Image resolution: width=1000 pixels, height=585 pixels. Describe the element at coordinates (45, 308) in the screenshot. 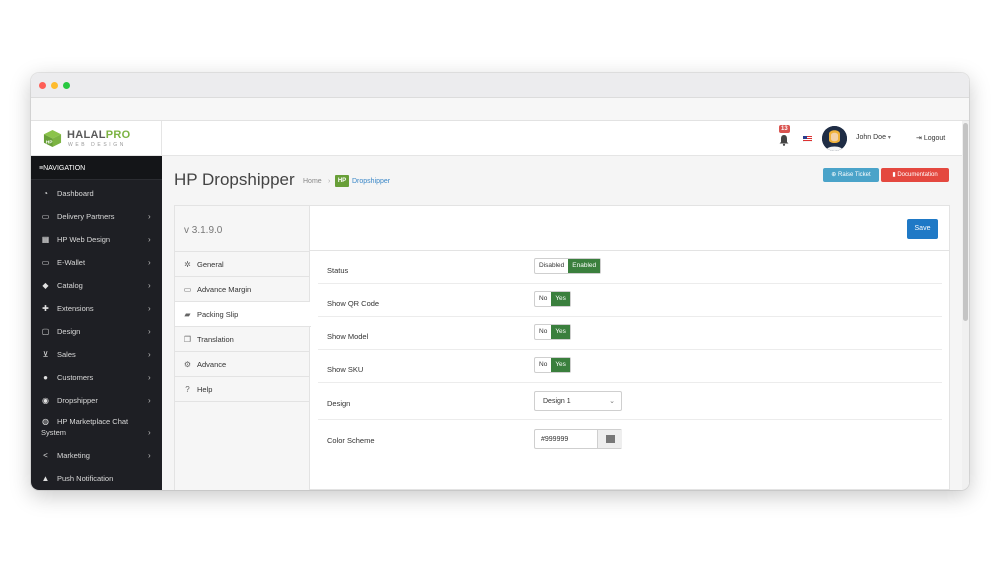

I see `puzzle-icon: ✚` at that location.